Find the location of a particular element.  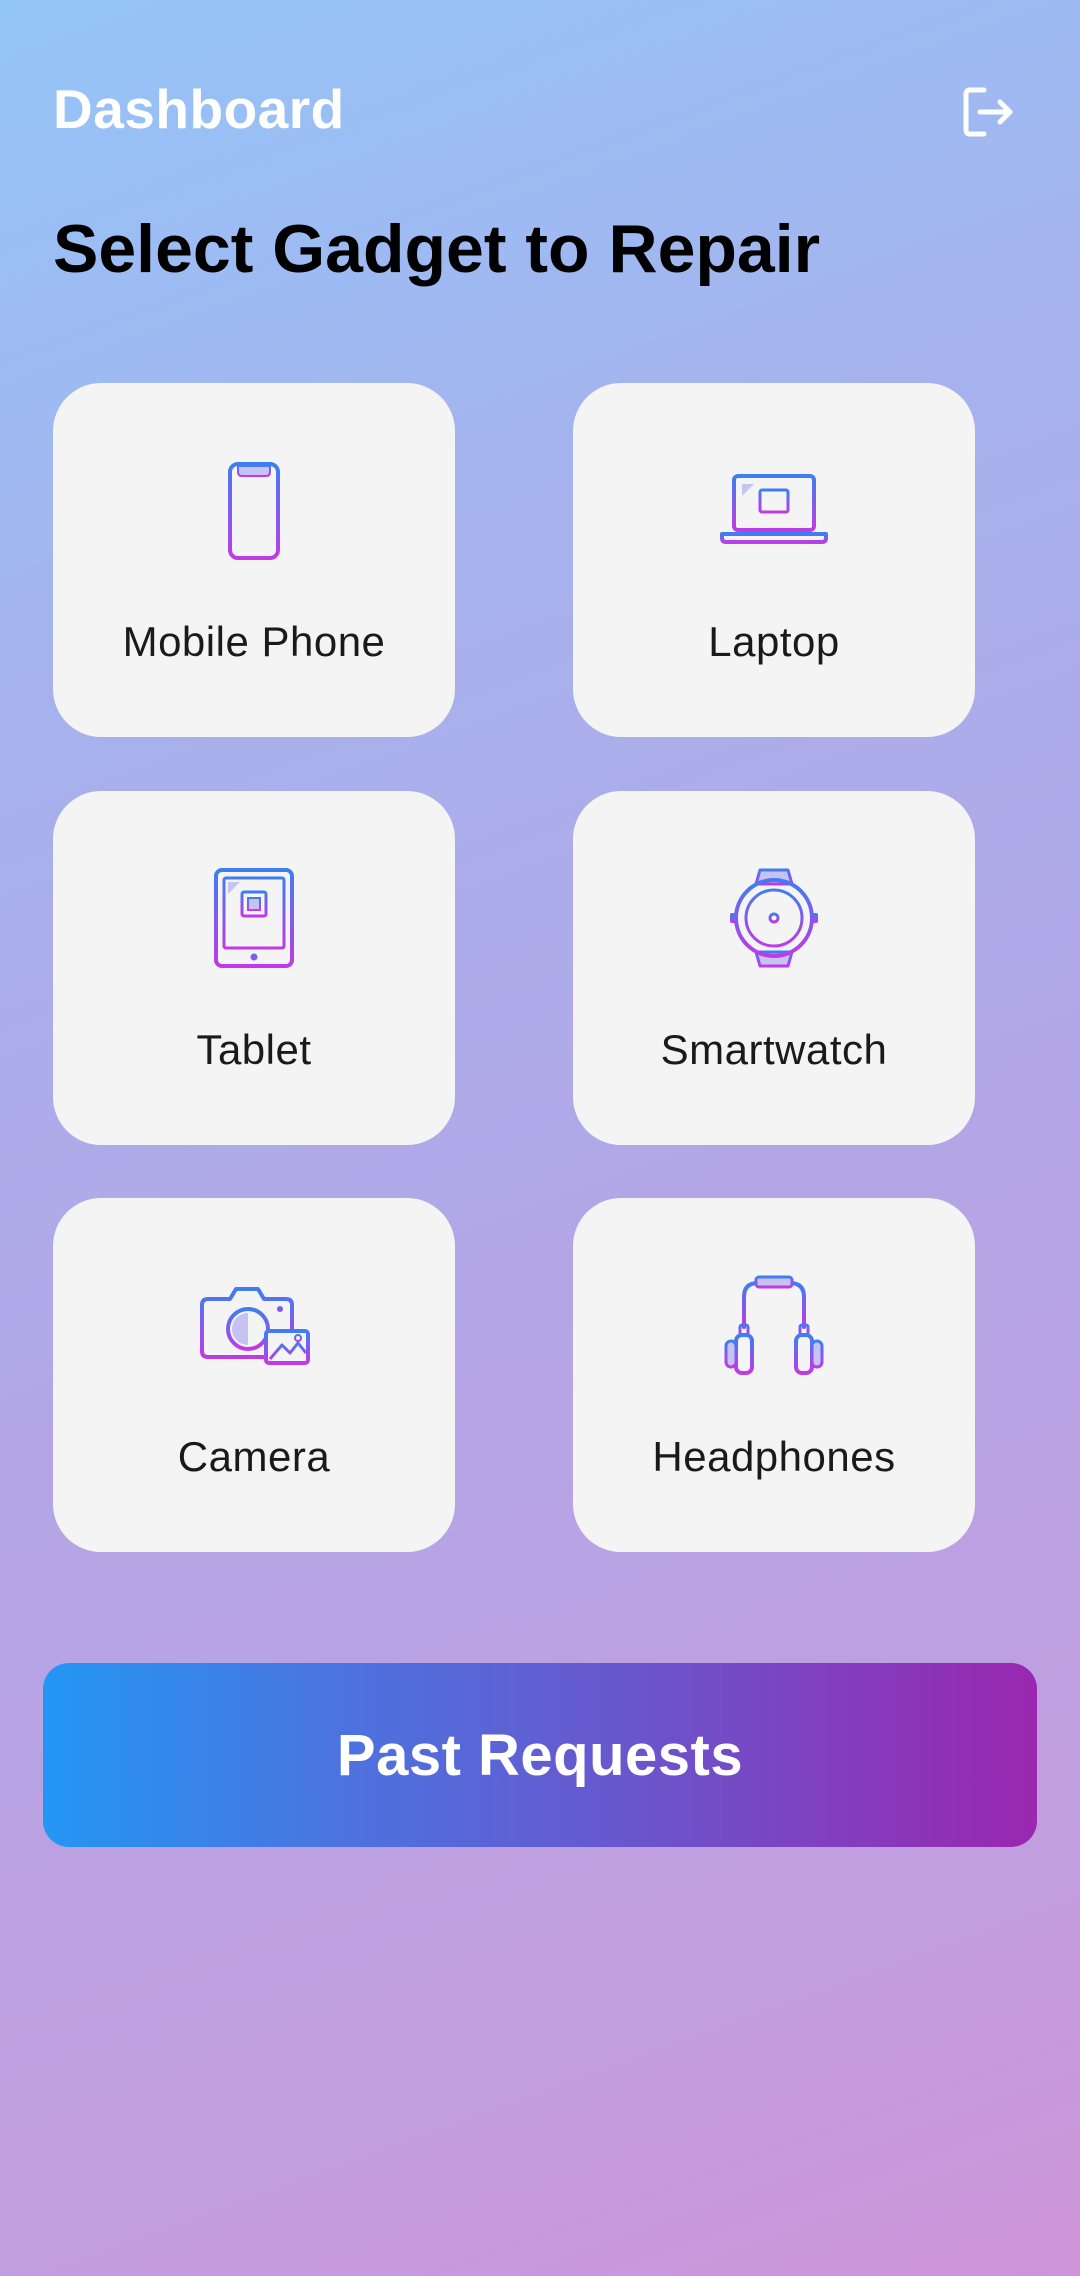

app-title: Dashboard is located at coordinates (199, 109).